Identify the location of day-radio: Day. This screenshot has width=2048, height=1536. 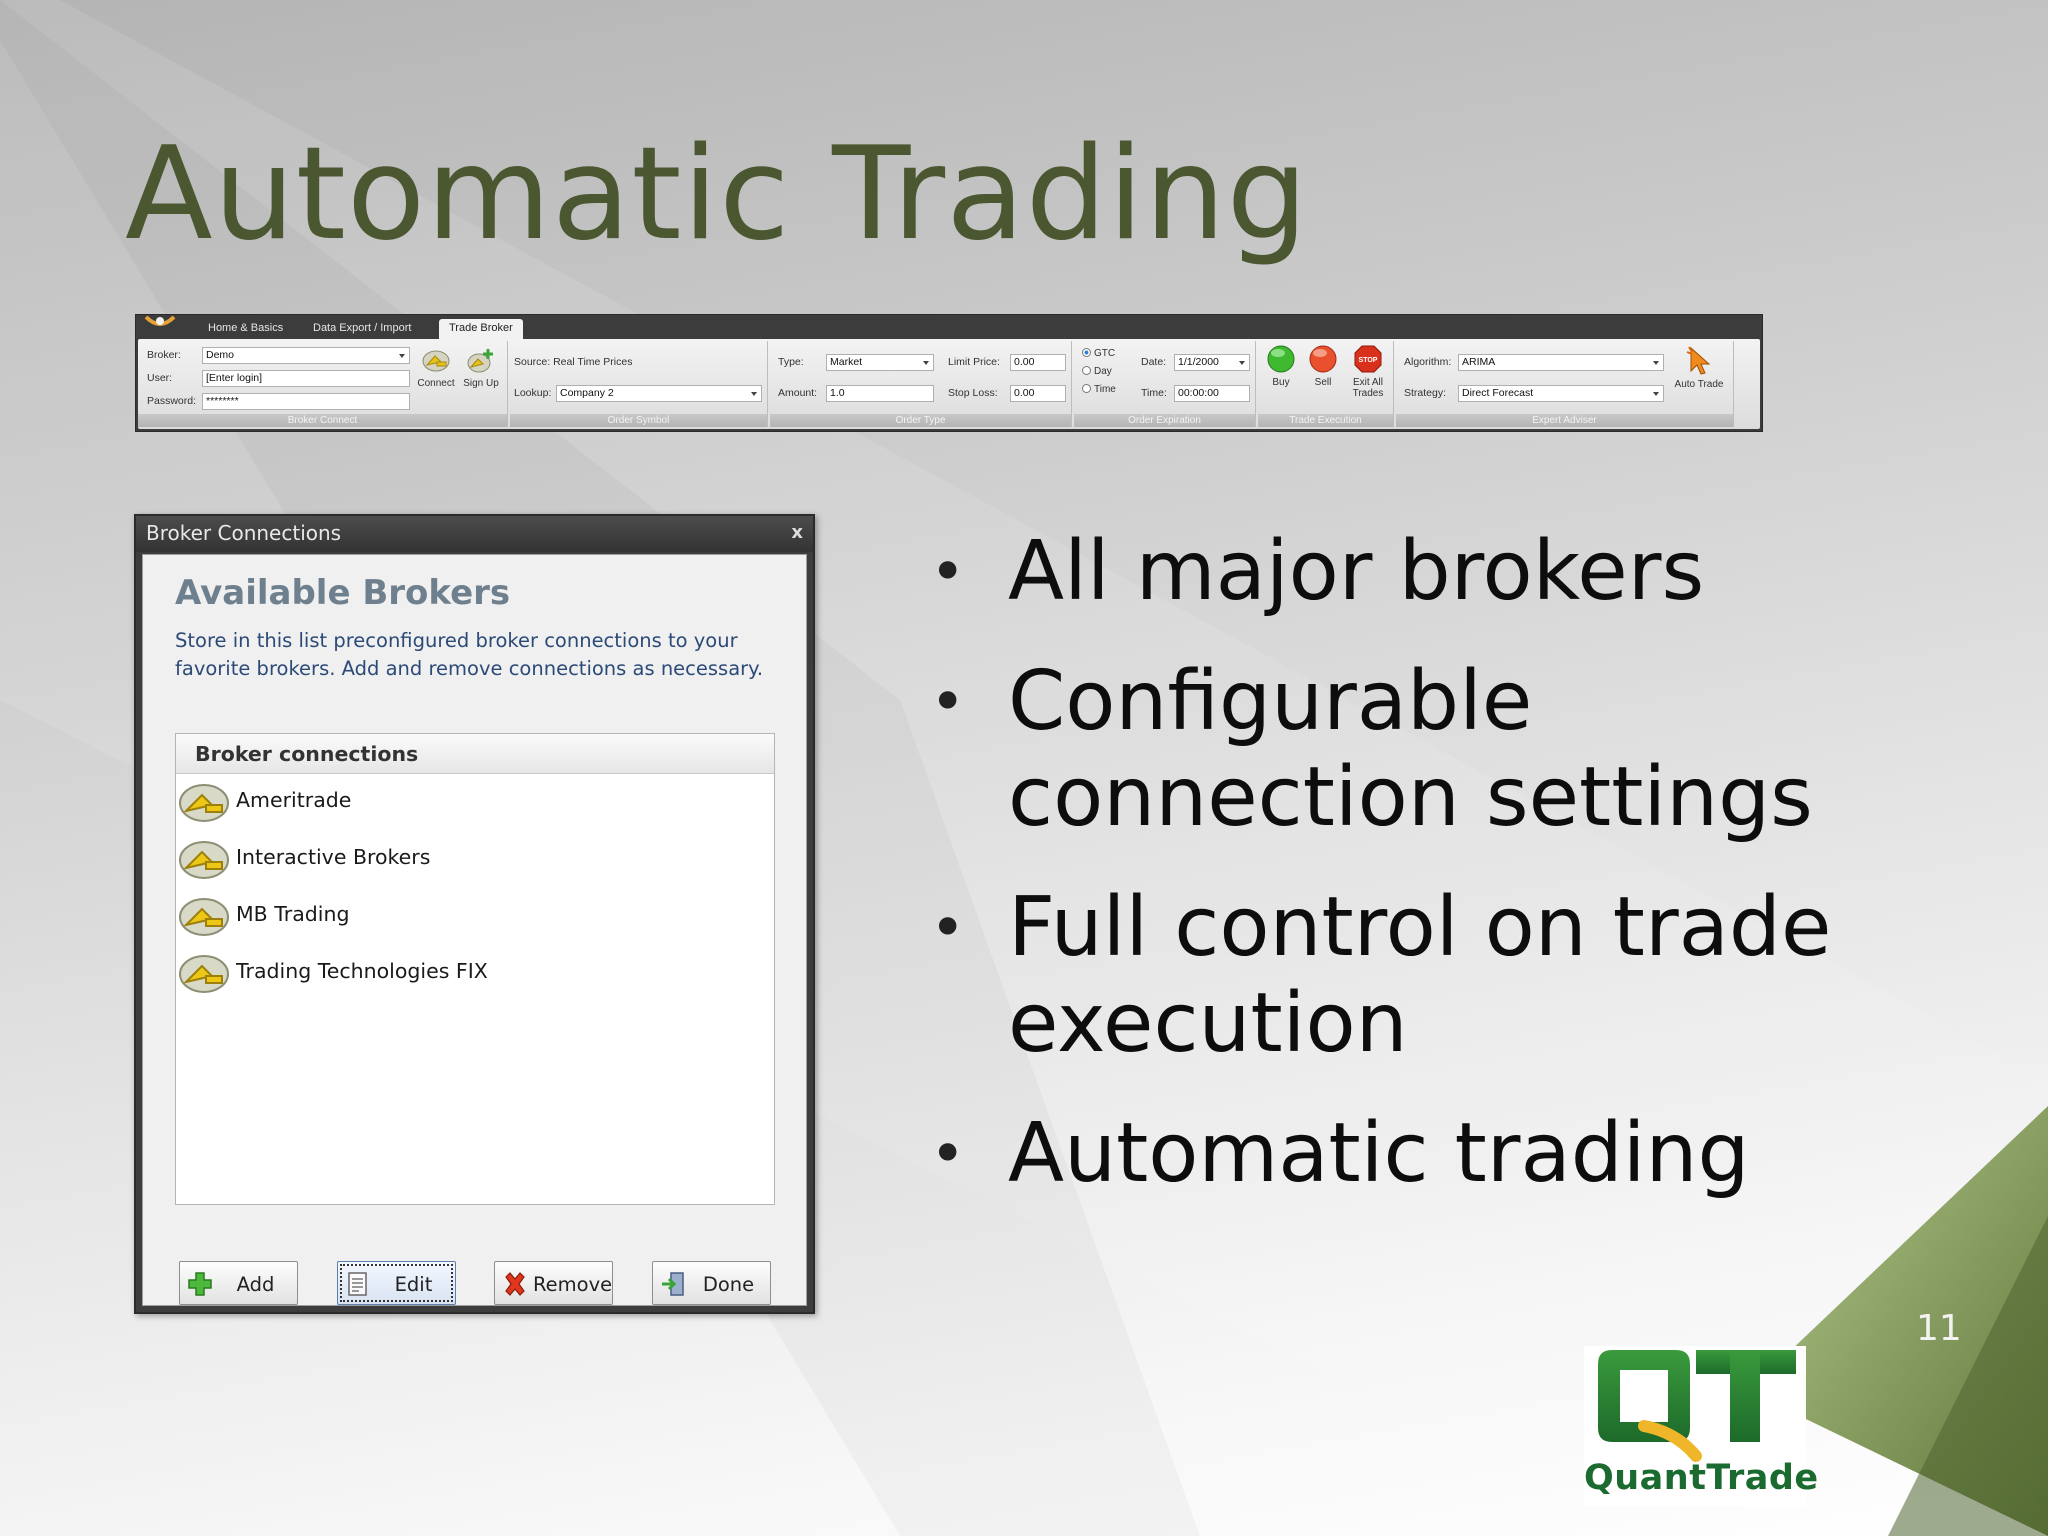
(1097, 371).